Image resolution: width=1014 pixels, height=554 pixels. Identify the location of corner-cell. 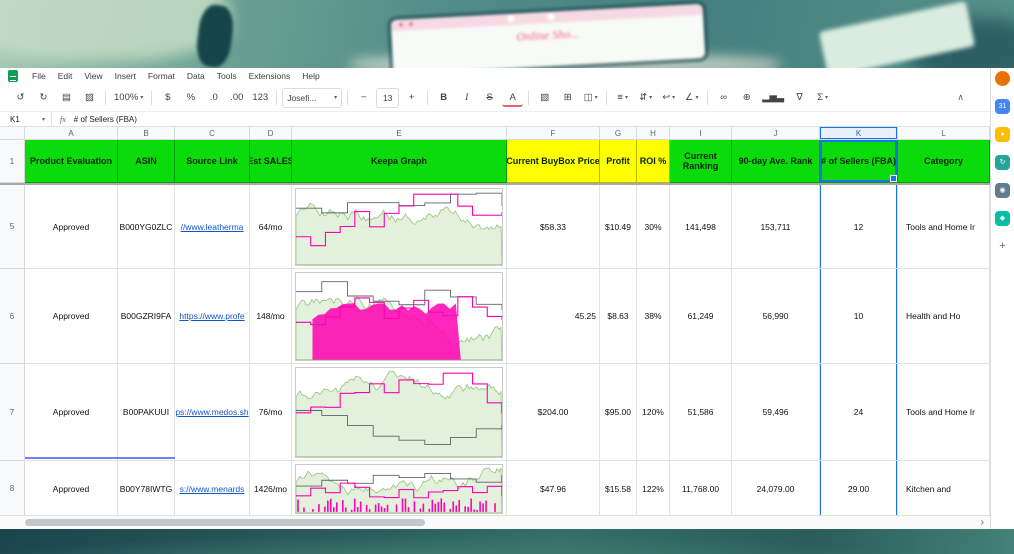
(12, 133).